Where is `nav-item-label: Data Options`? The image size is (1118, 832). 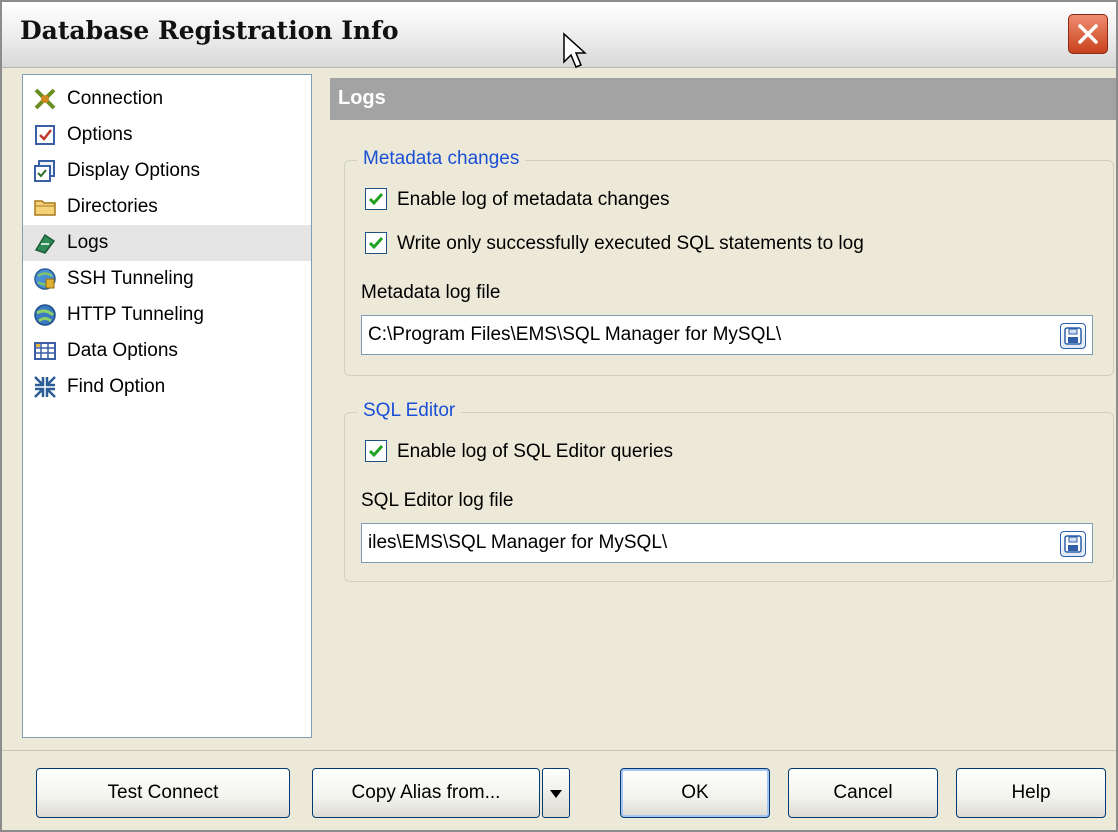 nav-item-label: Data Options is located at coordinates (122, 350).